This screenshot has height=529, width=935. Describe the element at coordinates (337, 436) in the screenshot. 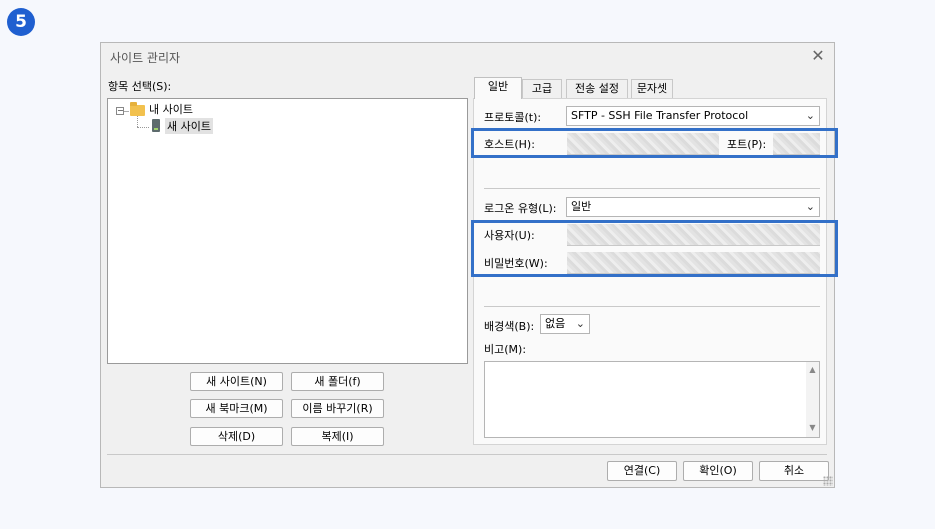

I see `duplicate-button: 복제(I)` at that location.